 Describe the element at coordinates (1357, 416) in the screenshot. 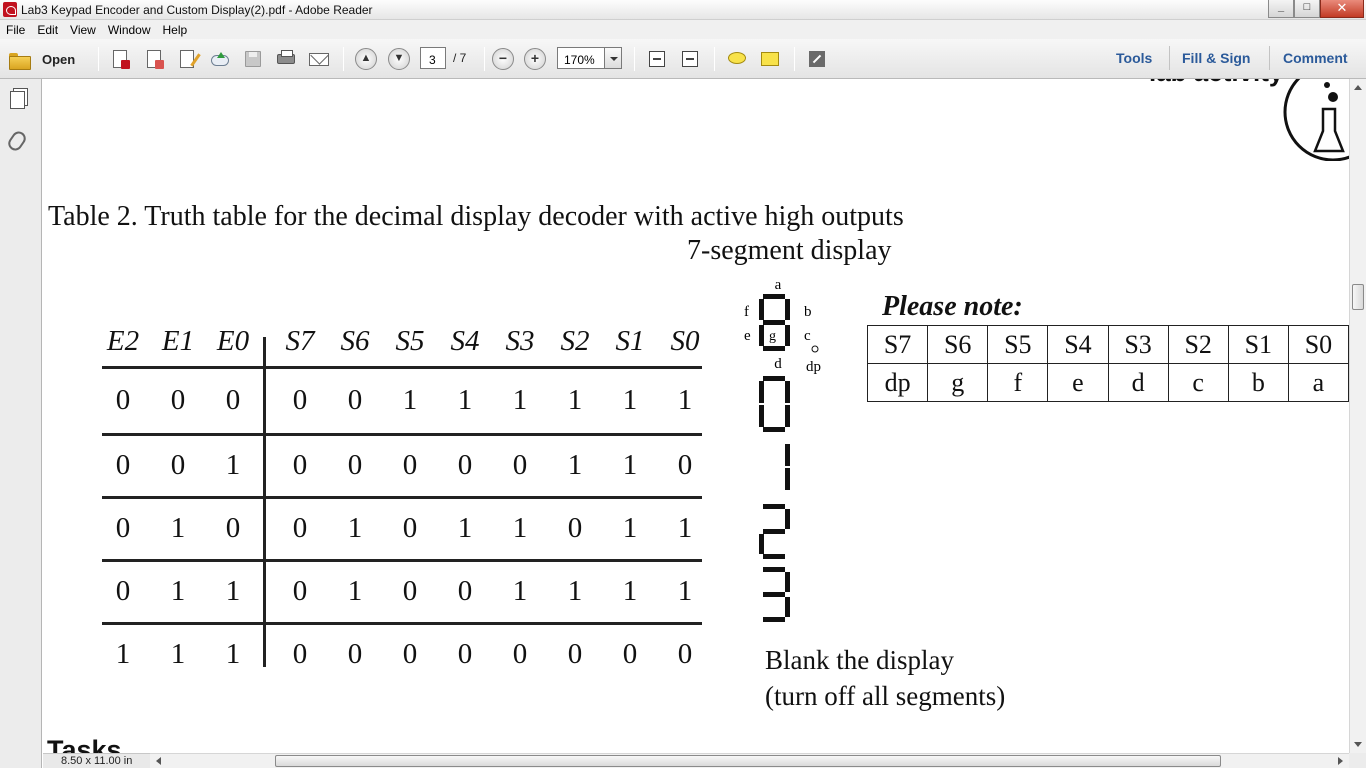

I see `vertical-scrollbar` at that location.